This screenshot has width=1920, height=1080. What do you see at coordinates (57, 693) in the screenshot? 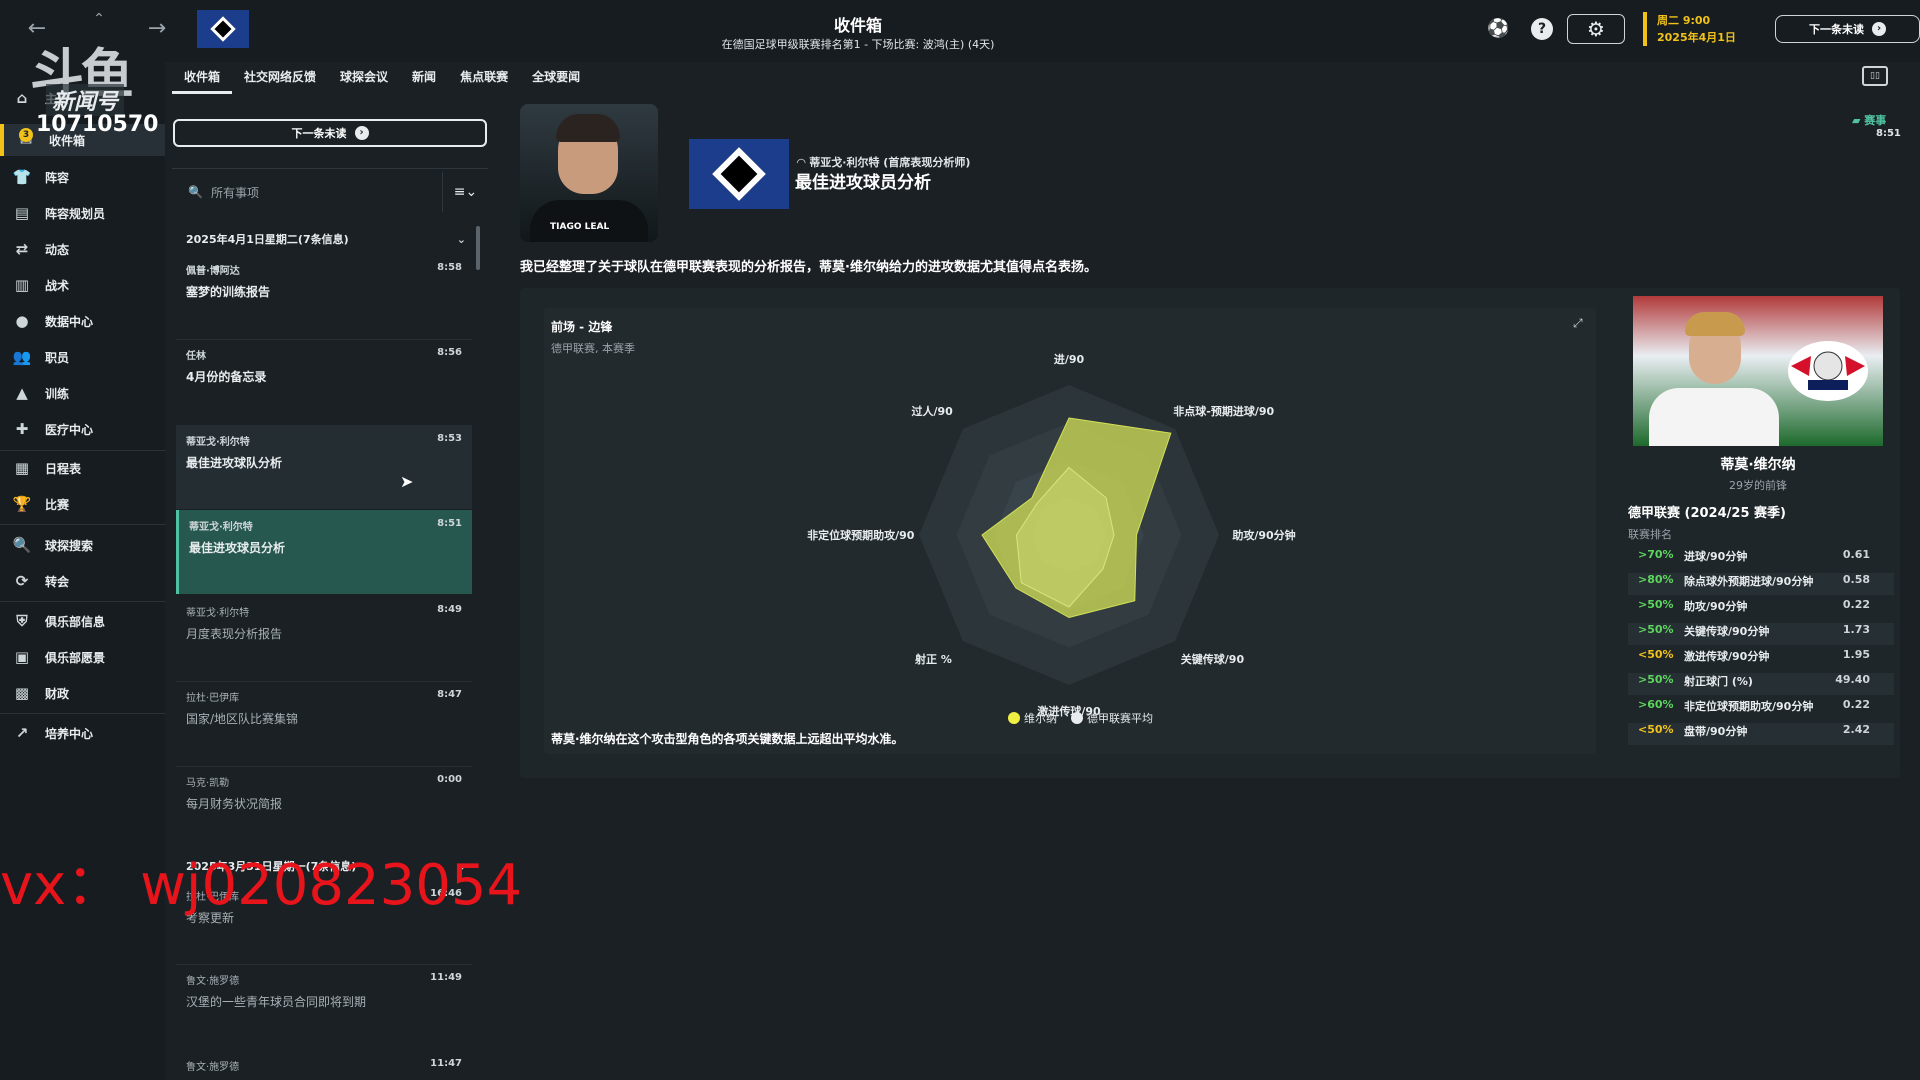
I see `sidebar-item-label: 财政` at bounding box center [57, 693].